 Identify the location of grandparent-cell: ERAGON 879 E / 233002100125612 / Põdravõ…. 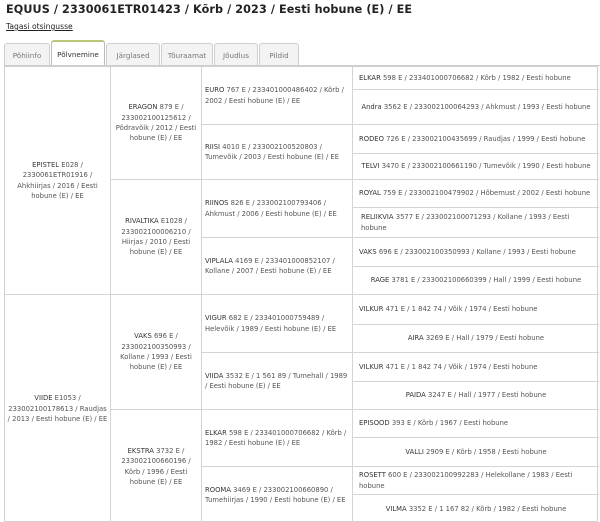
(156, 123).